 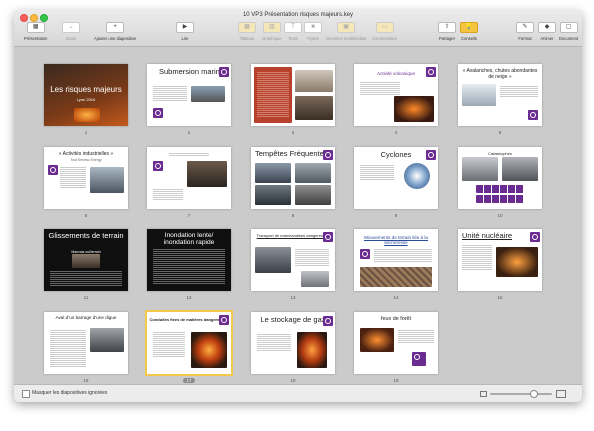 I want to click on skip-slides-checkbox, so click(x=26, y=394).